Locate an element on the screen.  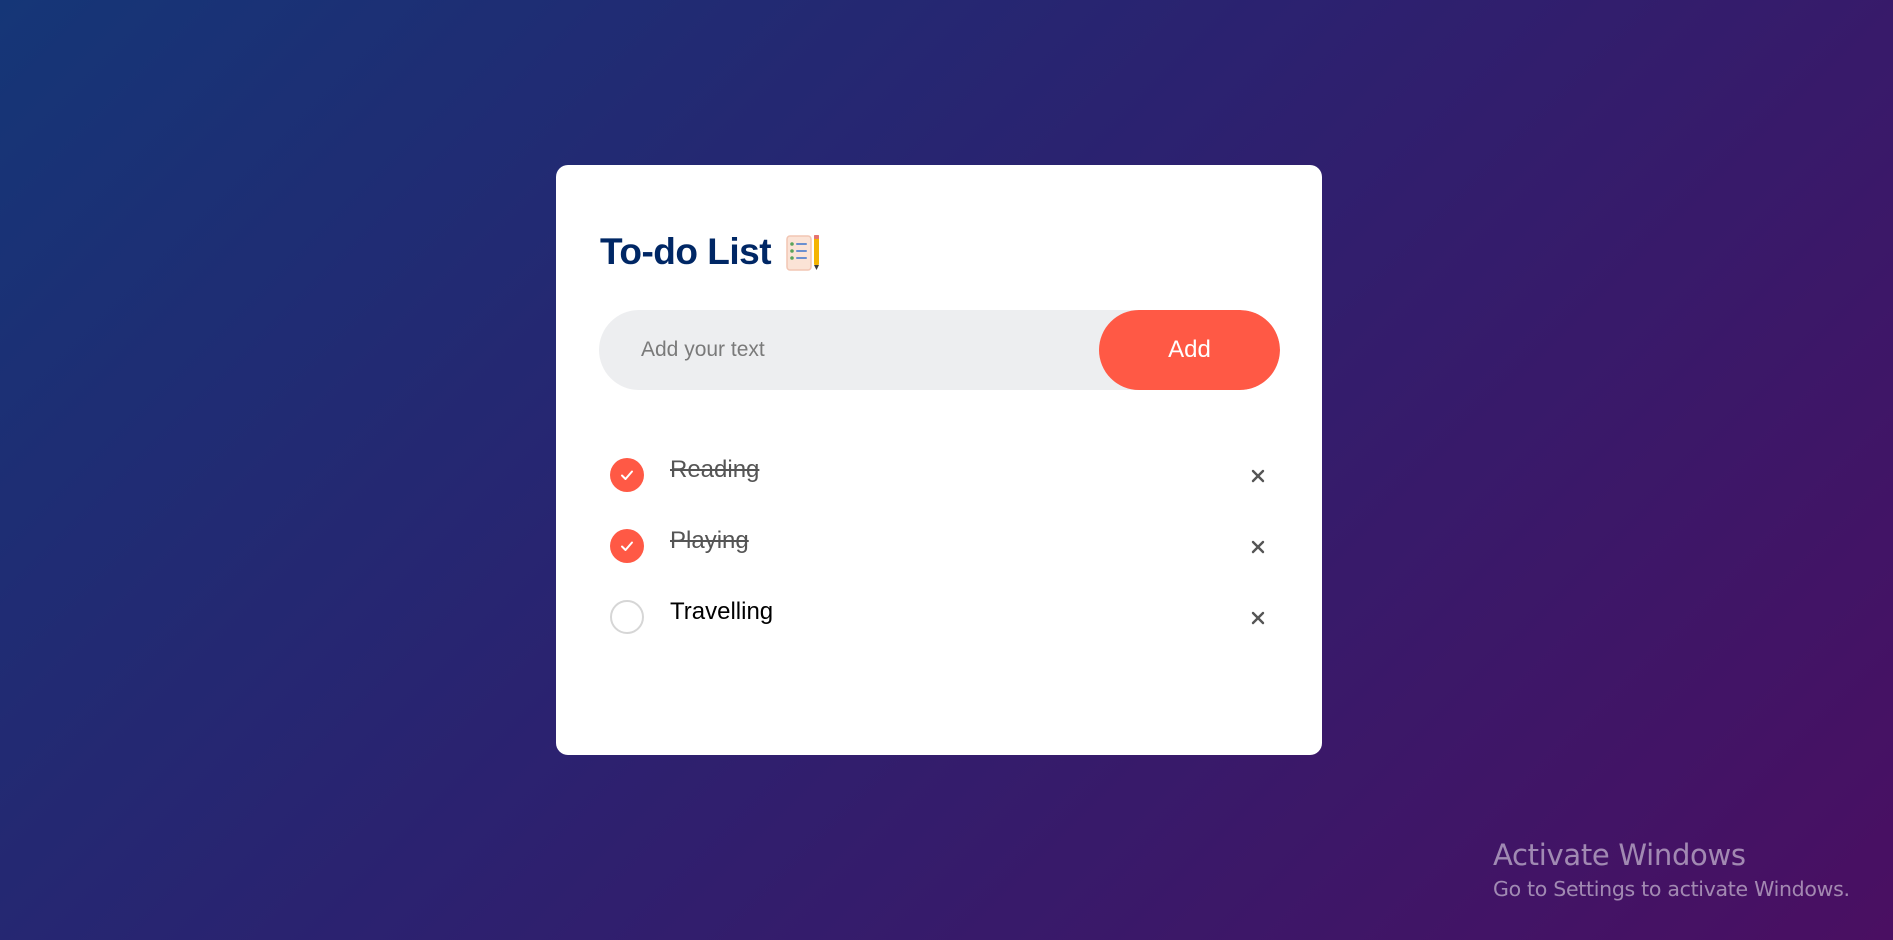
page-title: To-do List is located at coordinates (686, 251).